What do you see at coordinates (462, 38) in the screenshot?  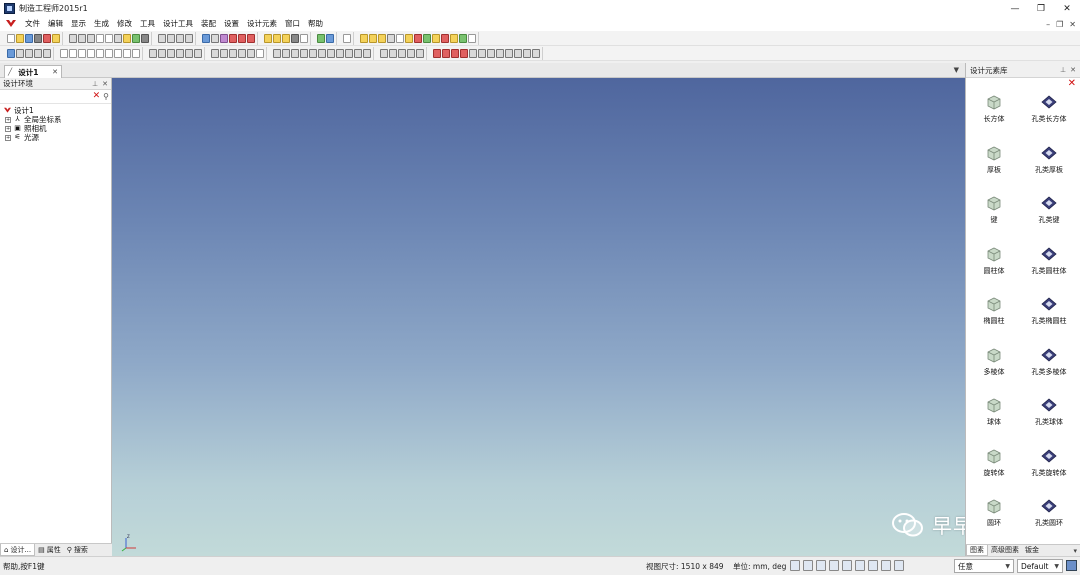 I see `tool-d-icon` at bounding box center [462, 38].